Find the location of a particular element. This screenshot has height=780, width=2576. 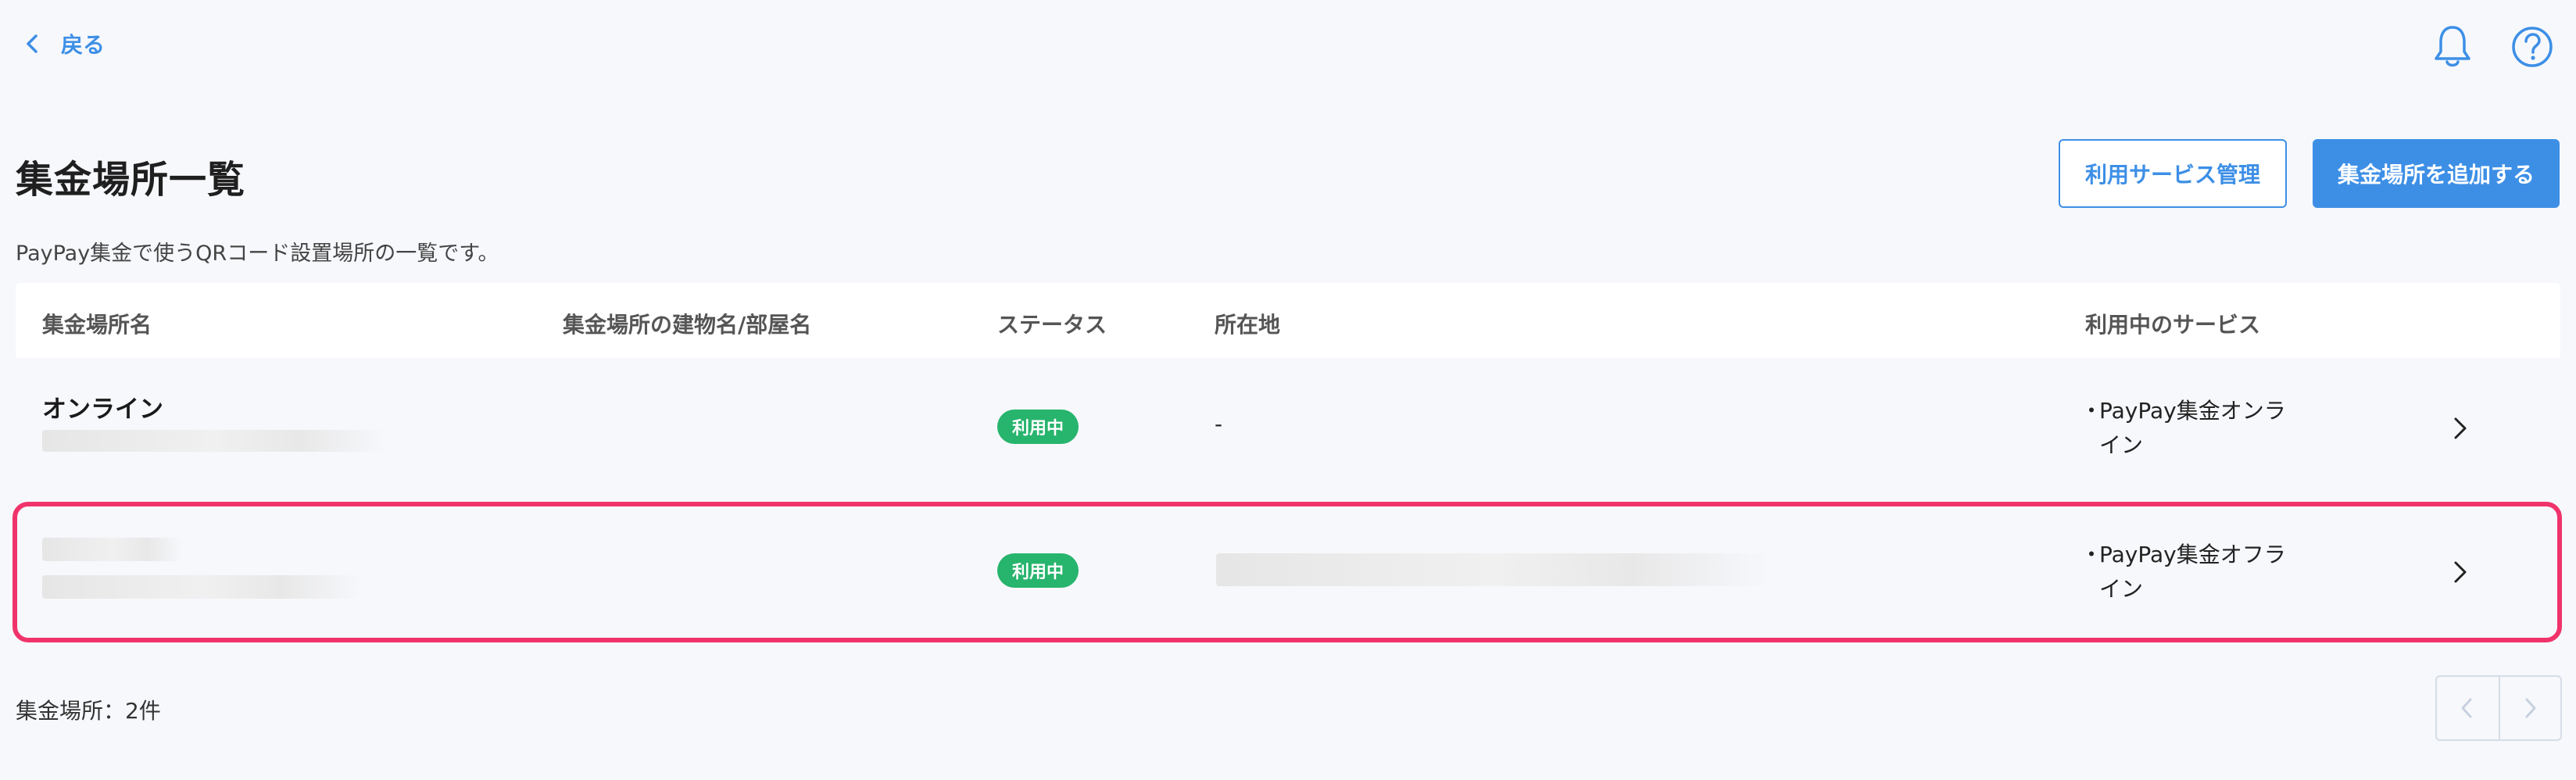

pagination is located at coordinates (2498, 708).